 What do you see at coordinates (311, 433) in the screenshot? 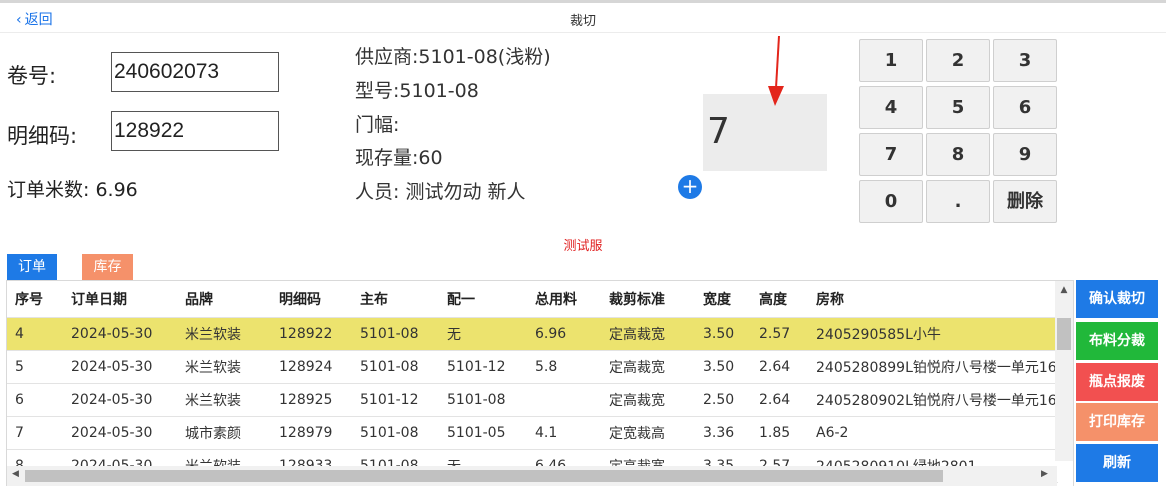
I see `table-cell: 128979` at bounding box center [311, 433].